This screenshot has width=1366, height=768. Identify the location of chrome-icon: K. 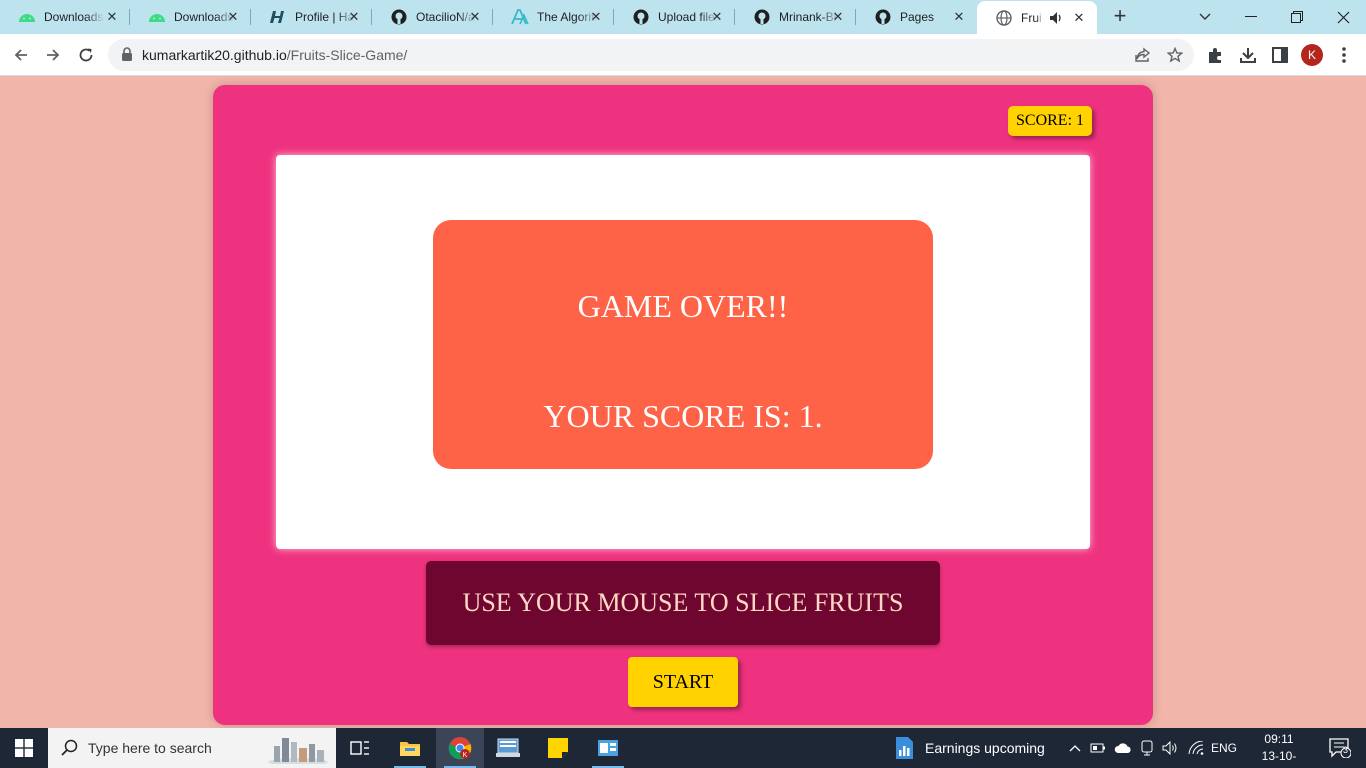
(460, 748).